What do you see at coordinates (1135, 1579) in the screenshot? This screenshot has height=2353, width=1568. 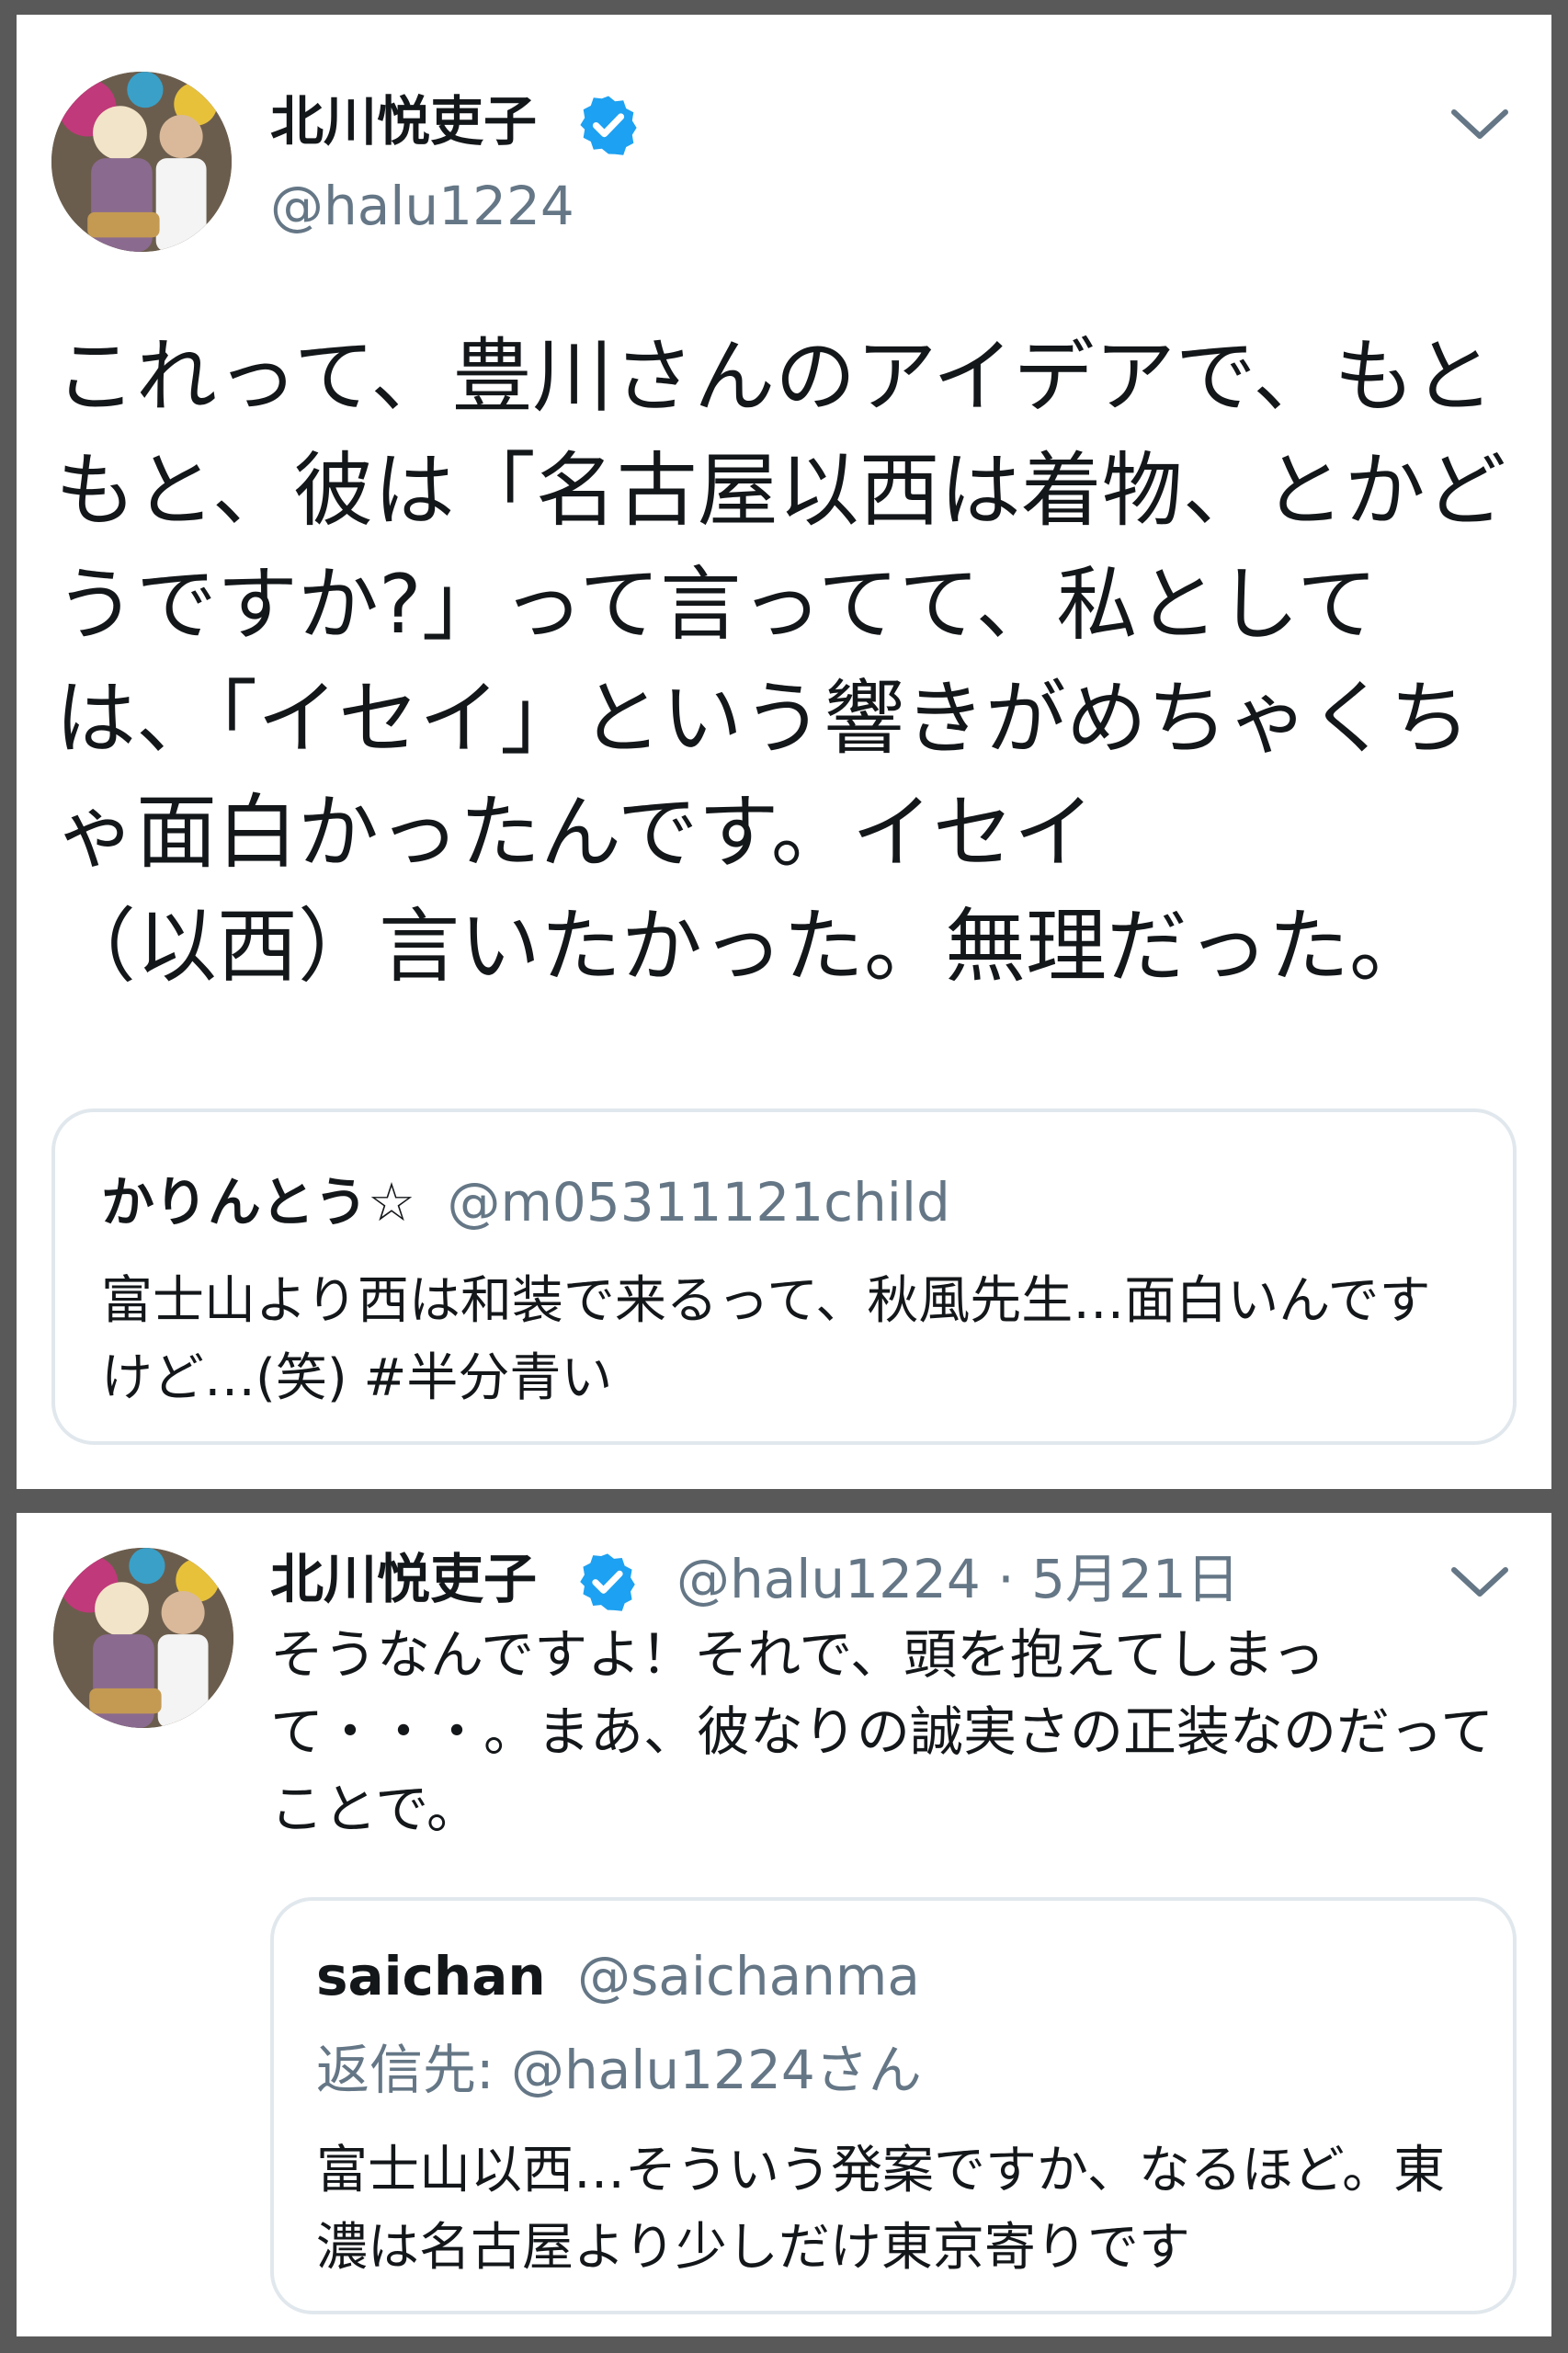 I see `tweet-date: 5月21日` at bounding box center [1135, 1579].